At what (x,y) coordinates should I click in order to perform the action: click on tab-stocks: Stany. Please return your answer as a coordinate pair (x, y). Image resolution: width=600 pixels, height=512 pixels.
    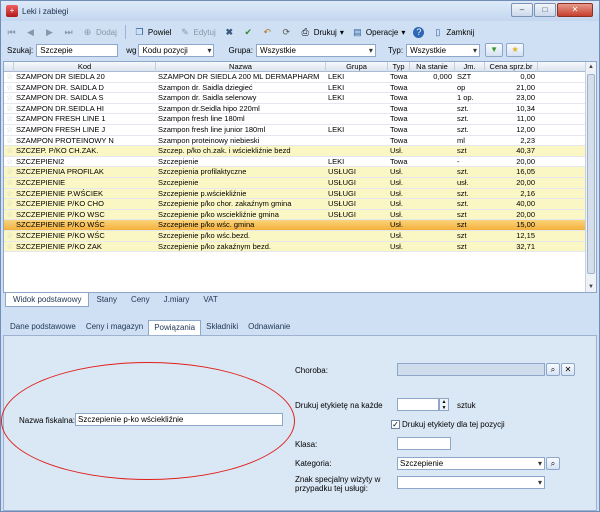
    Looking at the image, I should click on (106, 300).